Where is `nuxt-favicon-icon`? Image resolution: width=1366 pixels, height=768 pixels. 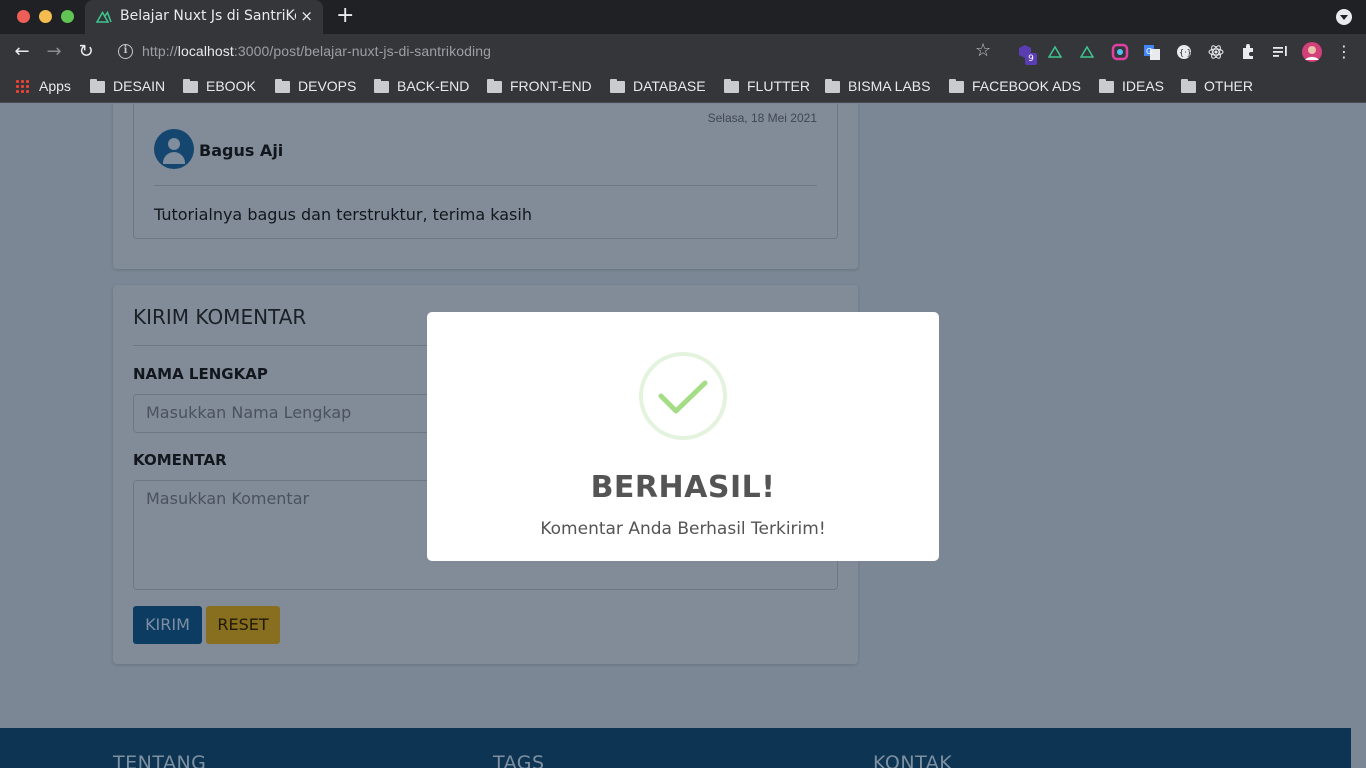 nuxt-favicon-icon is located at coordinates (104, 16).